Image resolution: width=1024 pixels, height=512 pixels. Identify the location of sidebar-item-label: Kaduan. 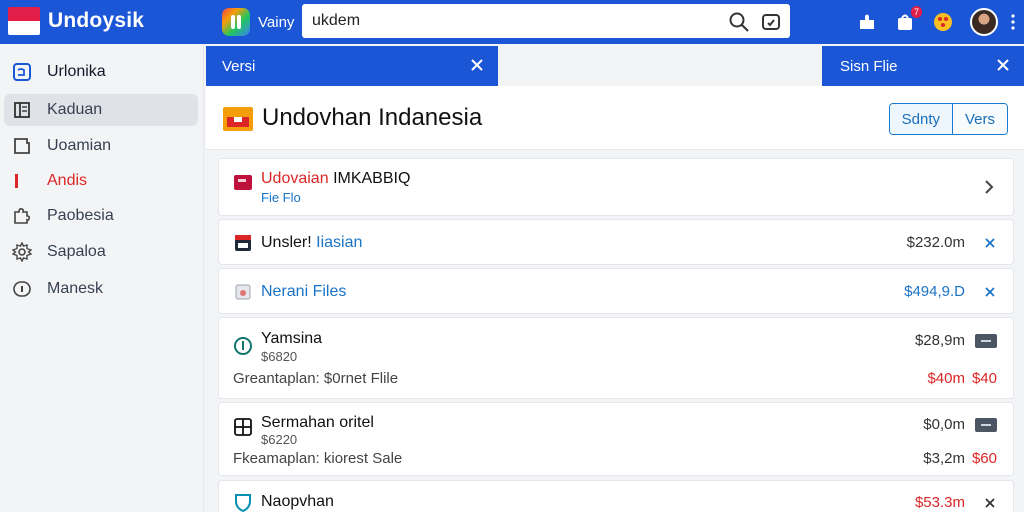
(75, 109).